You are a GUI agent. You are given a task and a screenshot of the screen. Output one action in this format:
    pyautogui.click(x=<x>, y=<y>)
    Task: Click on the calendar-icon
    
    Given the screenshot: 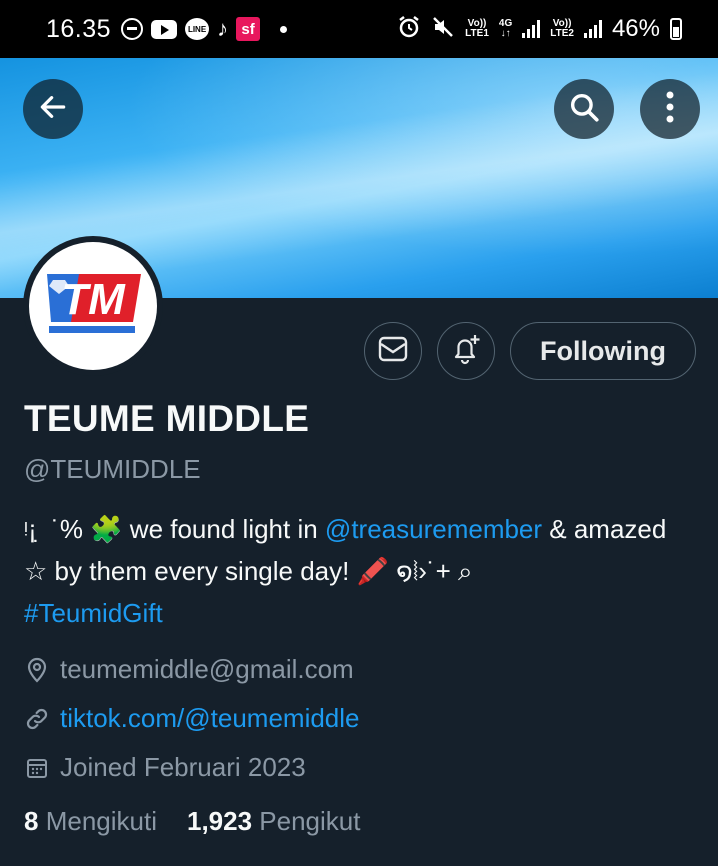 What is the action you would take?
    pyautogui.click(x=37, y=768)
    